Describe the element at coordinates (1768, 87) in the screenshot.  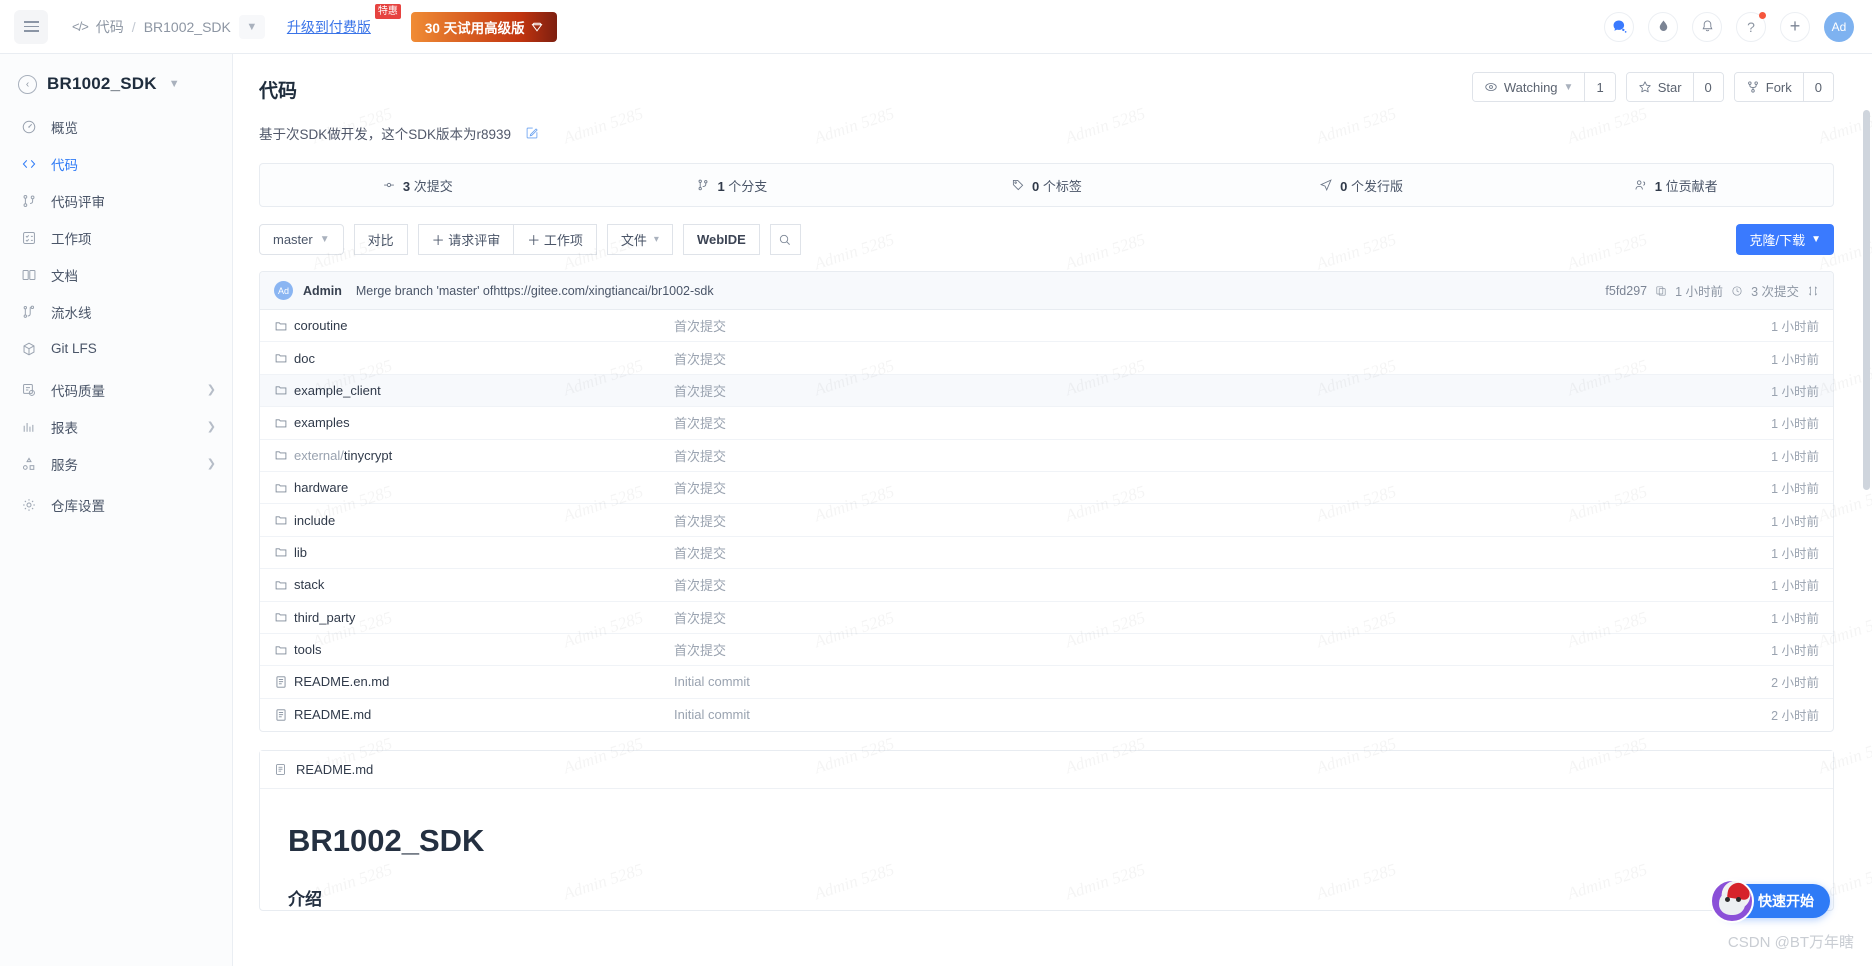
I see `fork-button-main: Fork` at that location.